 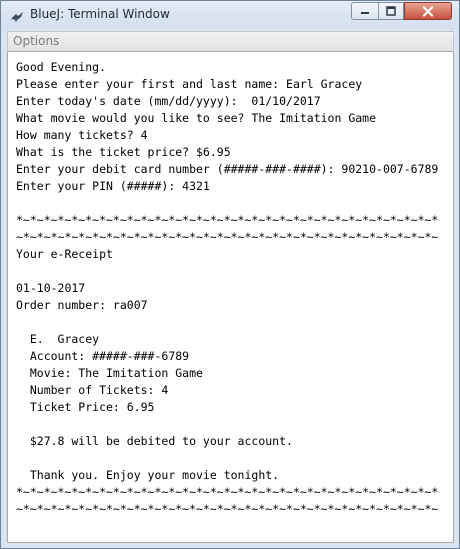 I want to click on terminal-line: What is the ticket price? $6.95, so click(x=123, y=152).